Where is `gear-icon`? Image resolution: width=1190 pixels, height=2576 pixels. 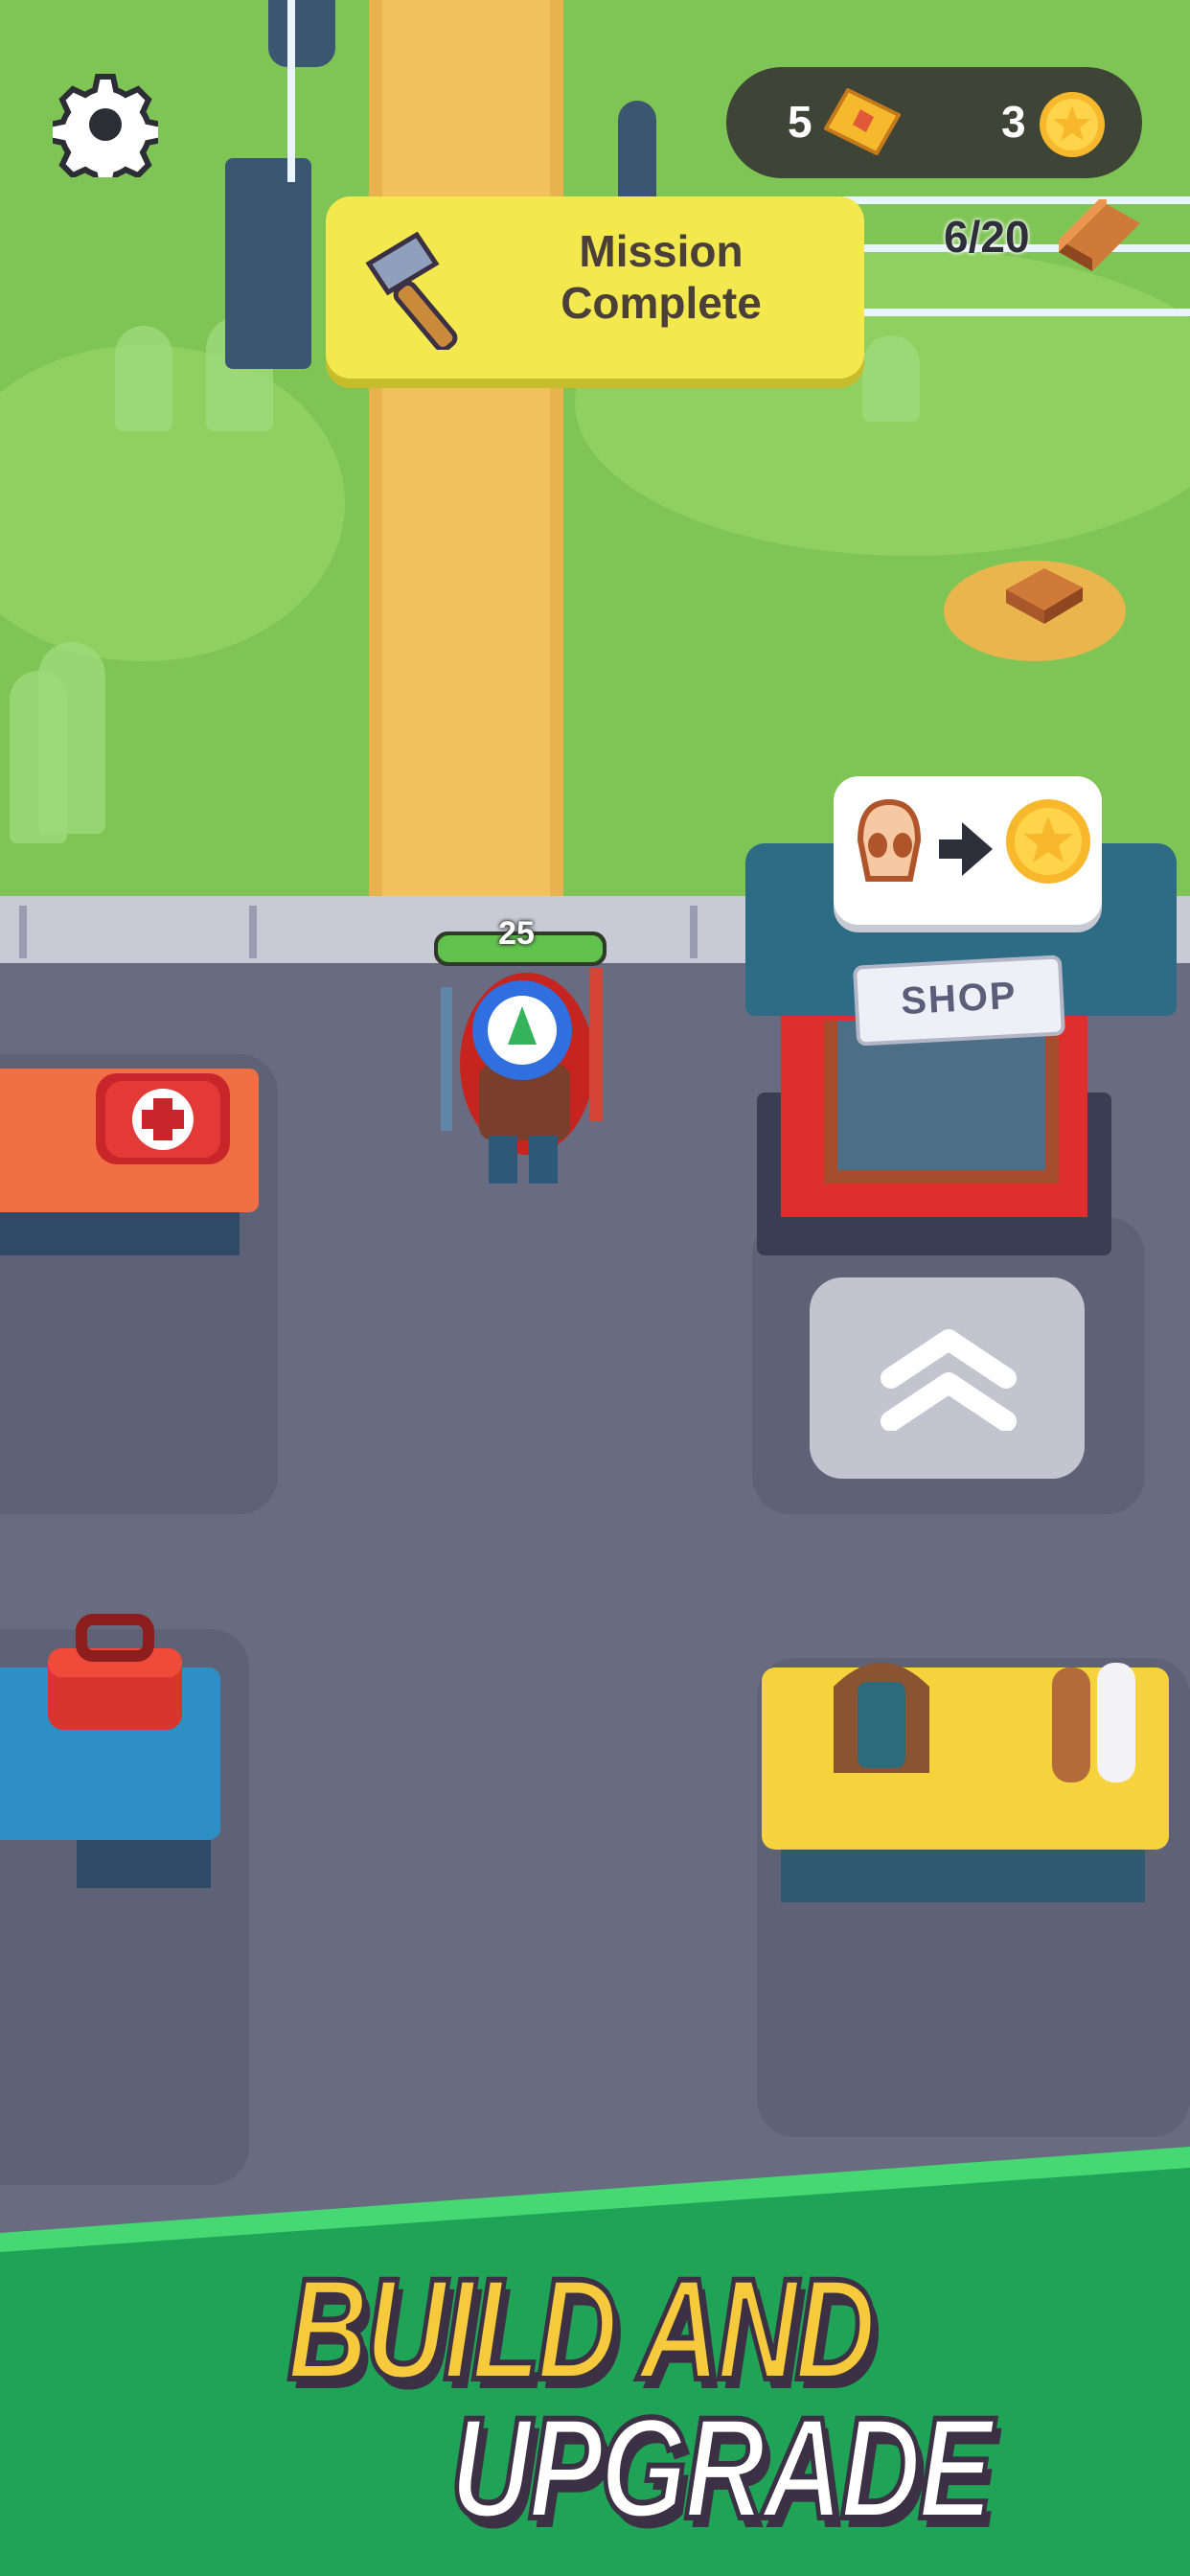 gear-icon is located at coordinates (105, 132).